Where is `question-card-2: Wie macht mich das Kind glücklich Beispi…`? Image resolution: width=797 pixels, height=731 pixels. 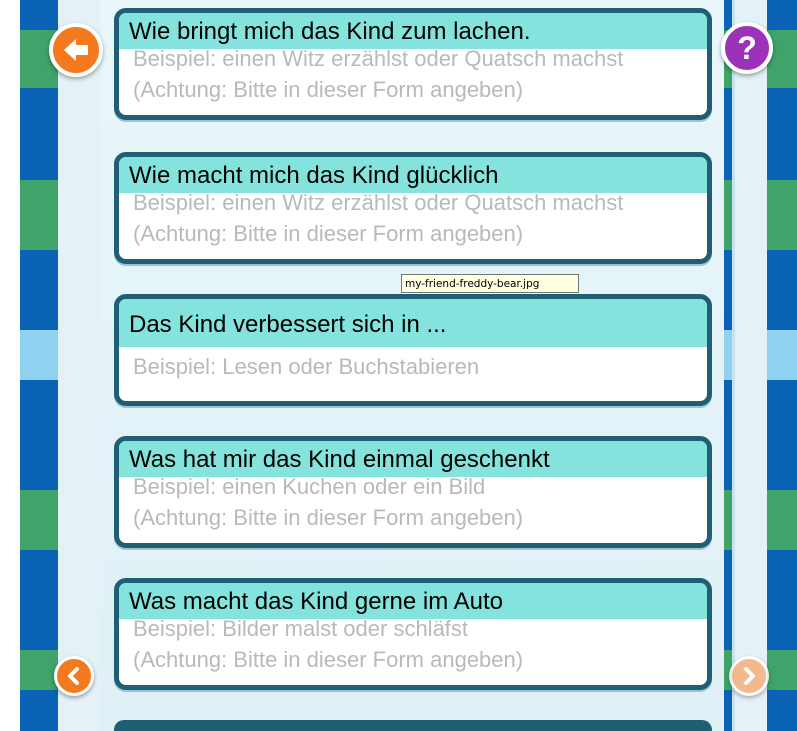
question-card-2: Wie macht mich das Kind glücklich Beispi… is located at coordinates (413, 208).